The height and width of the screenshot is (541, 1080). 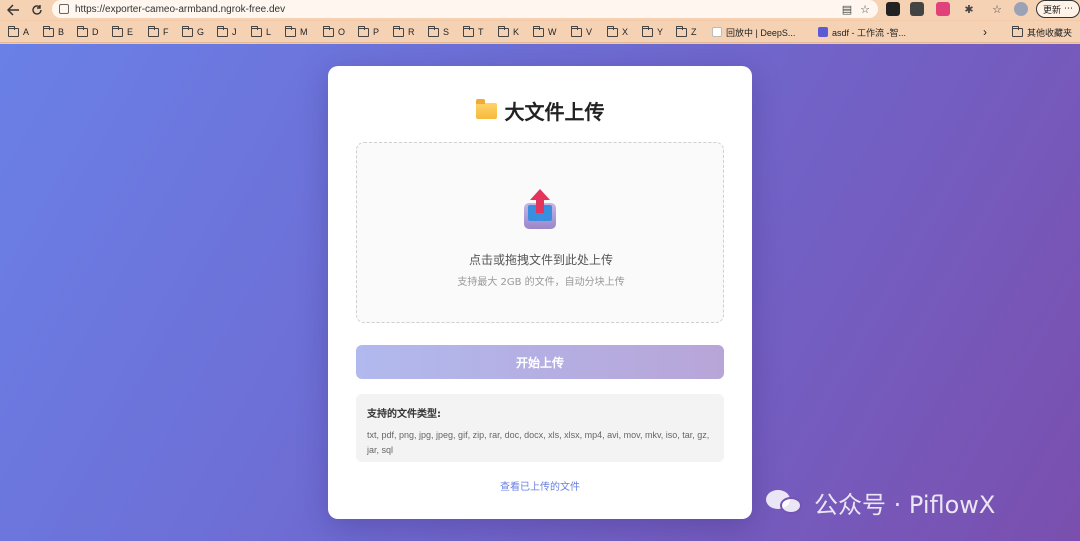 What do you see at coordinates (1051, 10) in the screenshot?
I see `update-label: 更新` at bounding box center [1051, 10].